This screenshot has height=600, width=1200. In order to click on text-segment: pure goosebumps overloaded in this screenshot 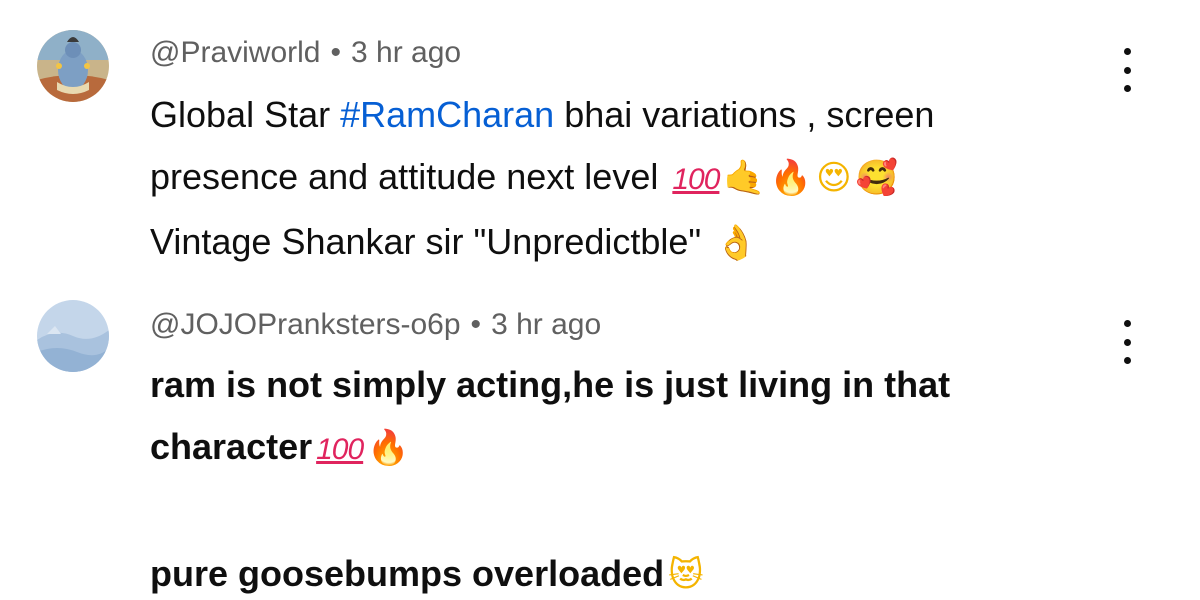, I will do `click(407, 573)`.